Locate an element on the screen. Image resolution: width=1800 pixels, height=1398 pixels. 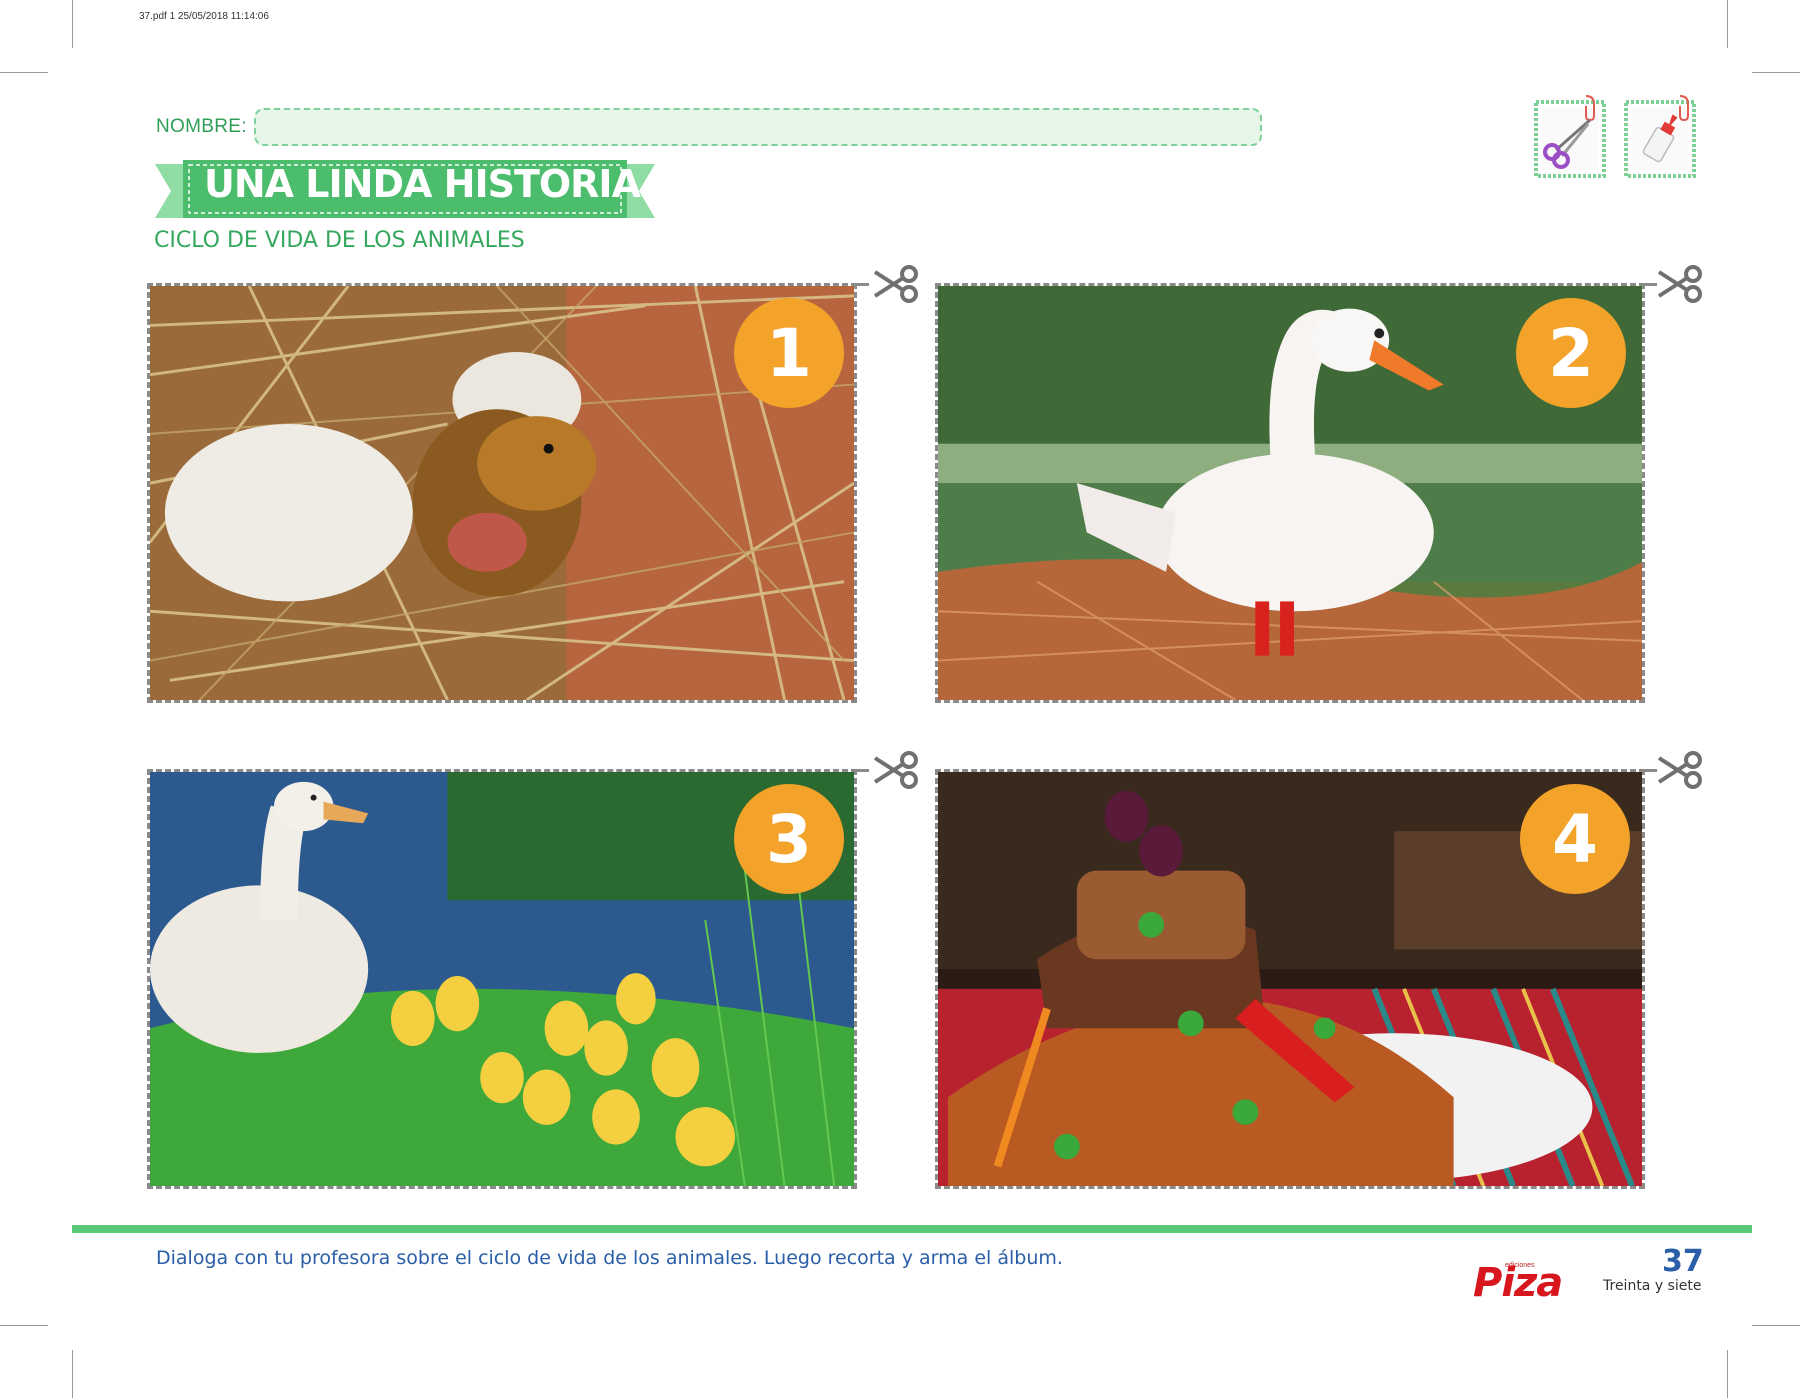
name-input-field is located at coordinates (758, 127).